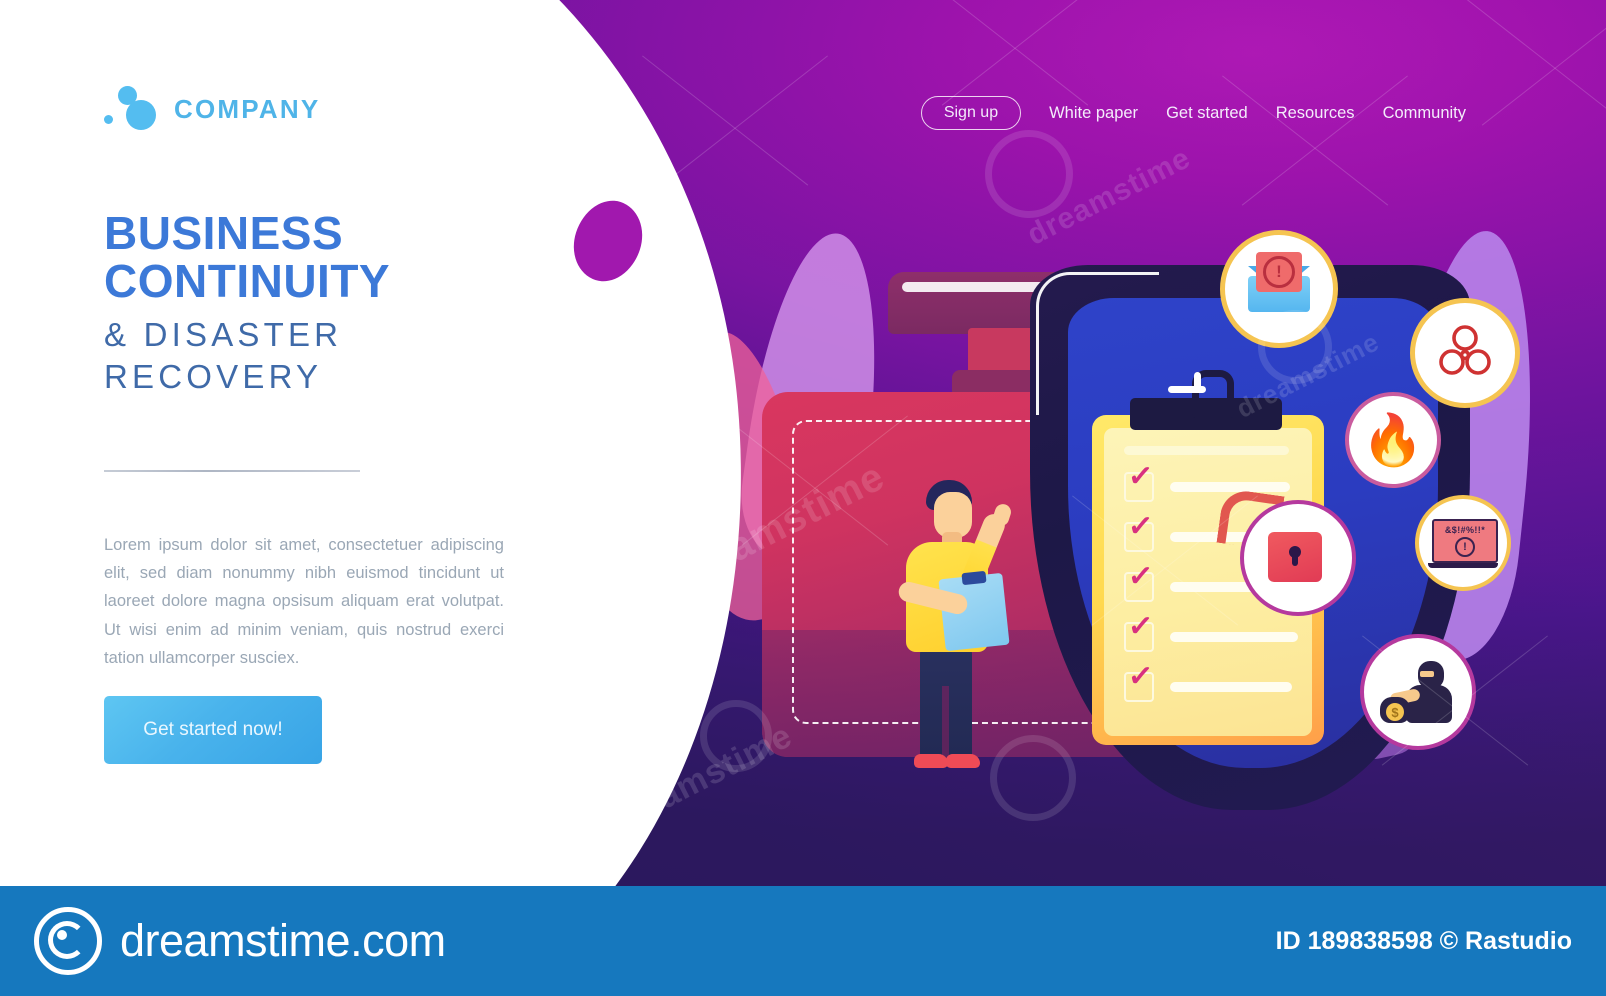 The image size is (1606, 996). I want to click on alert-card: !, so click(1279, 272).